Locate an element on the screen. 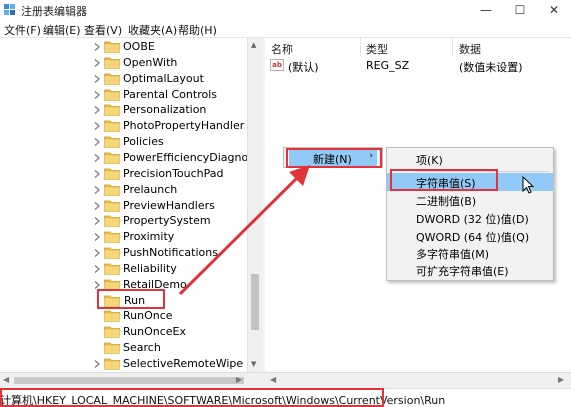 The image size is (571, 407). tree-item-search: Search is located at coordinates (123, 348).